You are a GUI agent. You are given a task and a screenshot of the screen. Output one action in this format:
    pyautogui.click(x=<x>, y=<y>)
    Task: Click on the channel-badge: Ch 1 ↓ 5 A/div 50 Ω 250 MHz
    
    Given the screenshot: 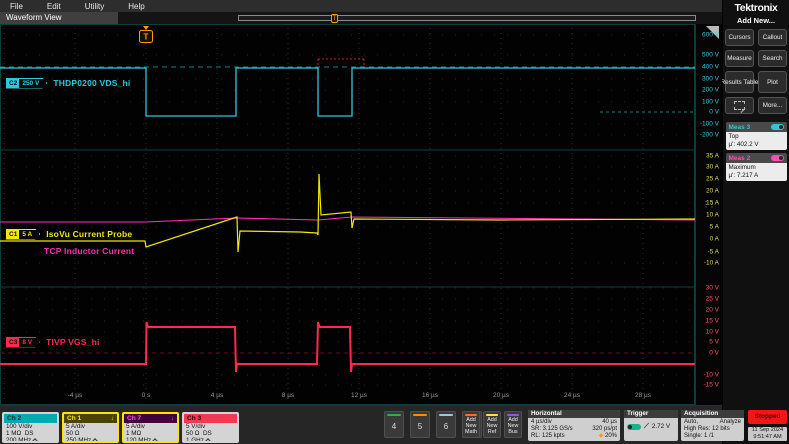 What is the action you would take?
    pyautogui.click(x=90, y=427)
    